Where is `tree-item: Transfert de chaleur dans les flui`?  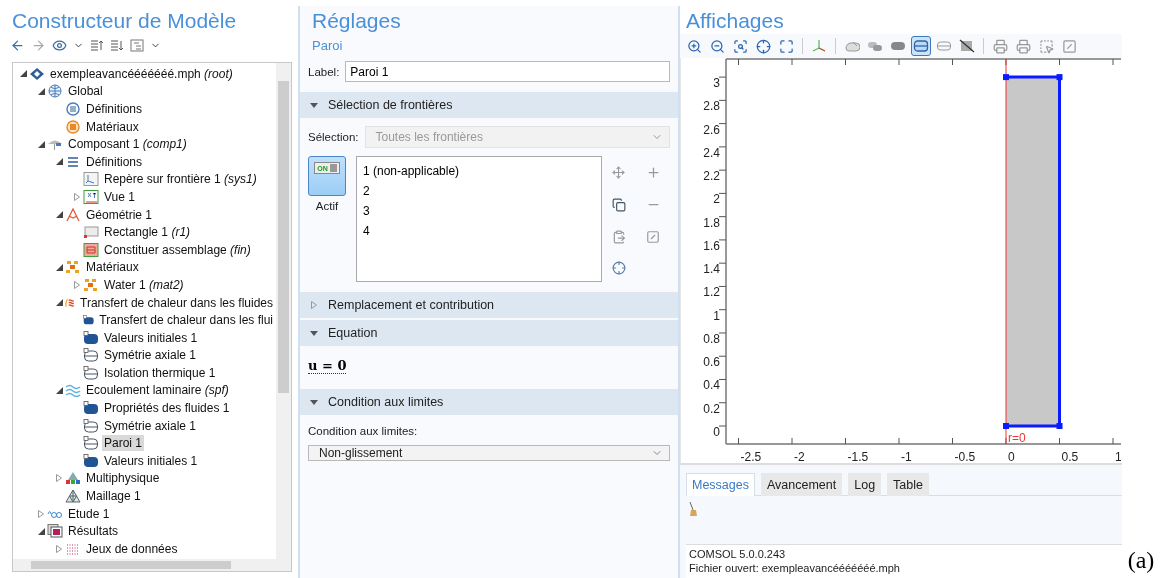 tree-item: Transfert de chaleur dans les flui is located at coordinates (186, 320).